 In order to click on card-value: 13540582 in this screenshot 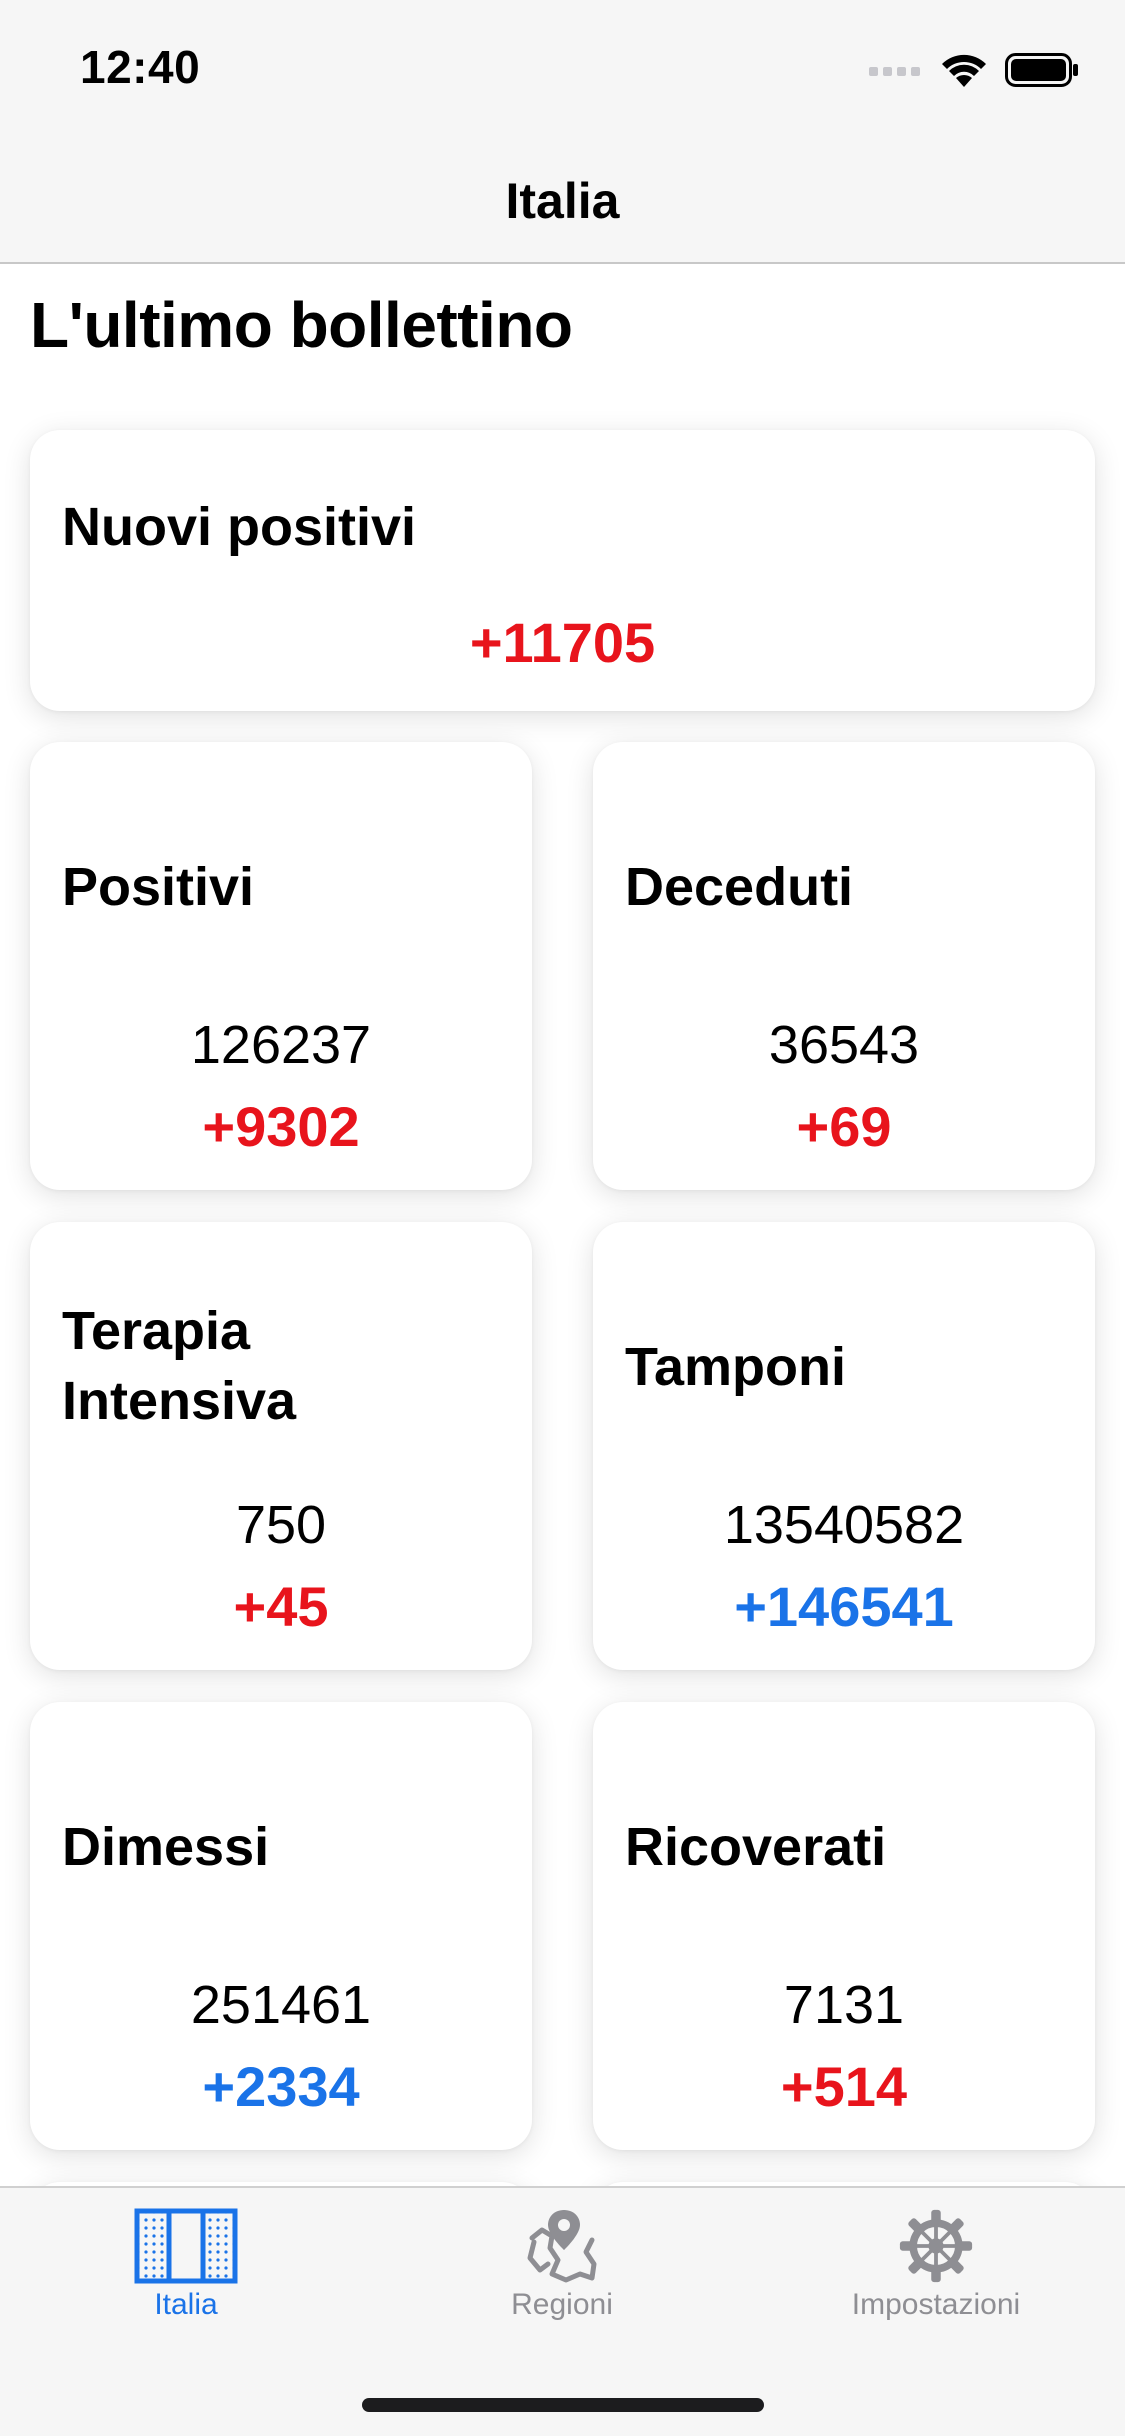, I will do `click(844, 1525)`.